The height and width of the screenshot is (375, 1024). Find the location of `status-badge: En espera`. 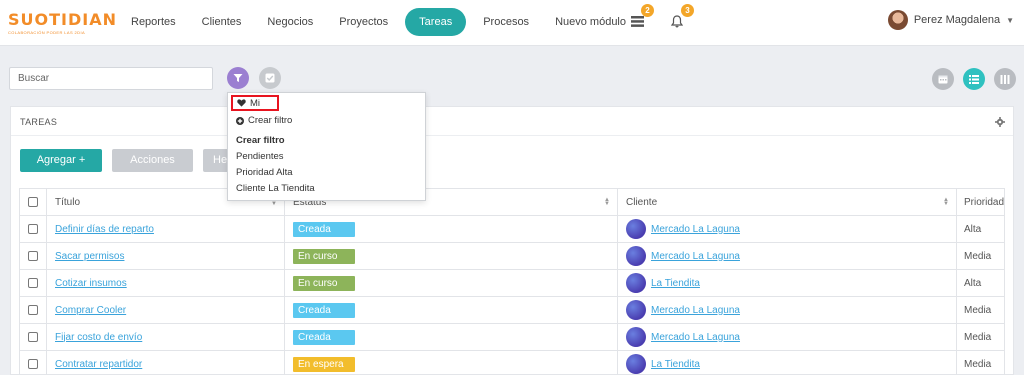

status-badge: En espera is located at coordinates (324, 364).